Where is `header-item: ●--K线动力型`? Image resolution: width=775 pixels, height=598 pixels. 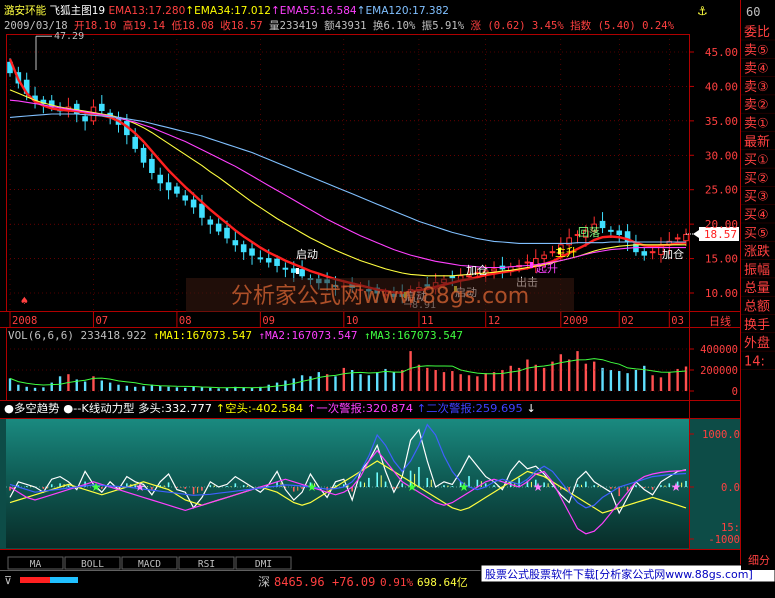
header-item: ●--K线动力型 is located at coordinates (97, 408).